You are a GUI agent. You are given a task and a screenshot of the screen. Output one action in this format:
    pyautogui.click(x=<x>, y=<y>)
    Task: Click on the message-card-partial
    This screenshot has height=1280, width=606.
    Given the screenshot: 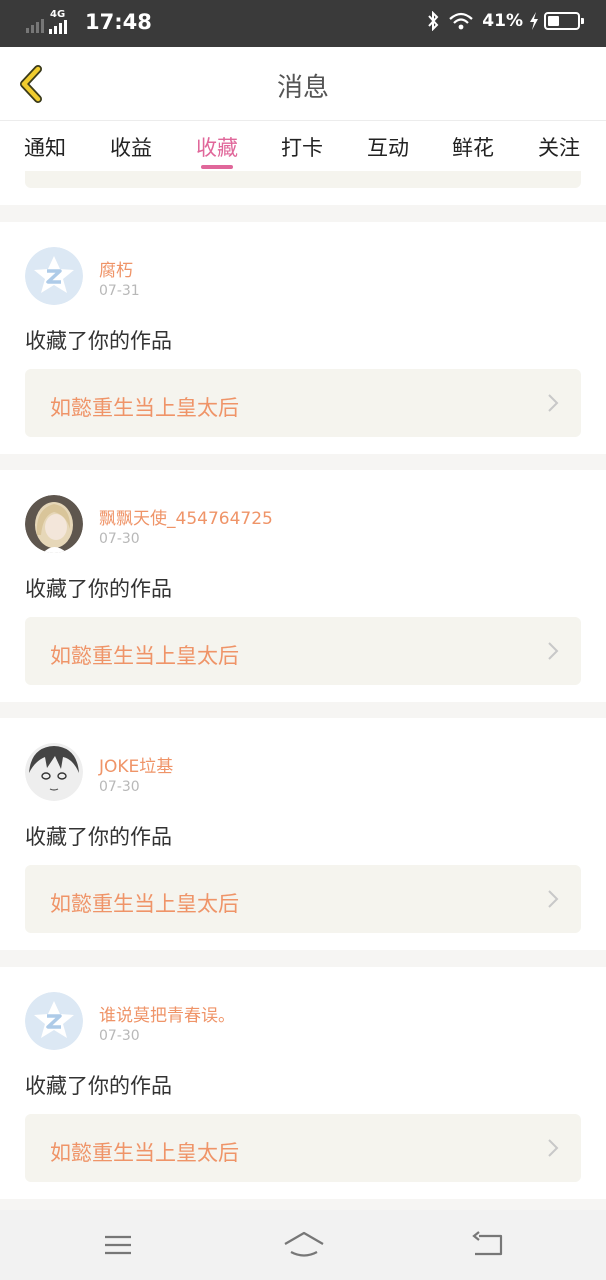 What is the action you would take?
    pyautogui.click(x=303, y=188)
    